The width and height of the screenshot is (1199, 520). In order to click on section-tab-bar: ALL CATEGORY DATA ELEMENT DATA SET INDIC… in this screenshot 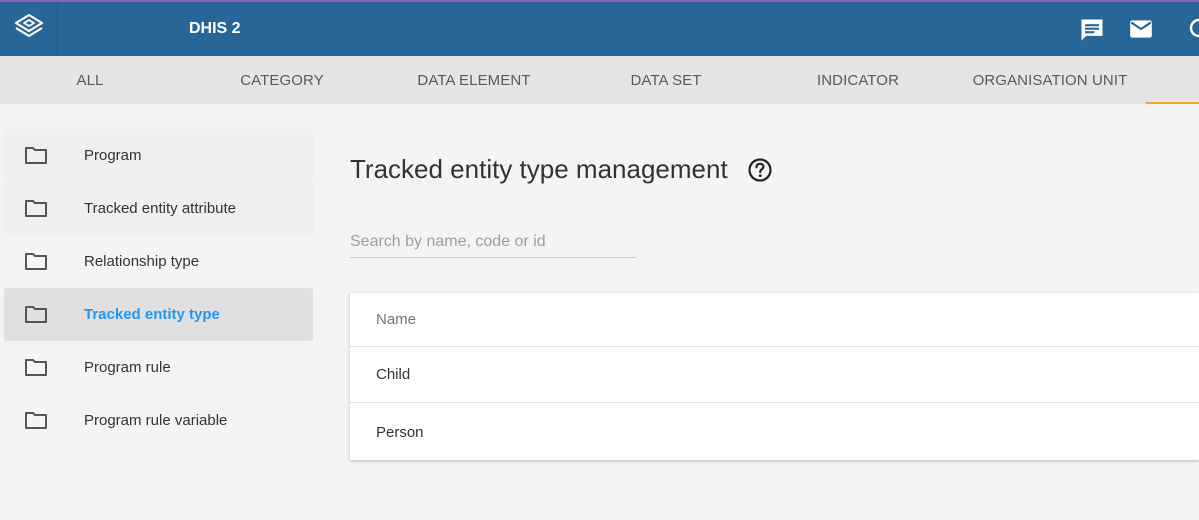, I will do `click(599, 80)`.